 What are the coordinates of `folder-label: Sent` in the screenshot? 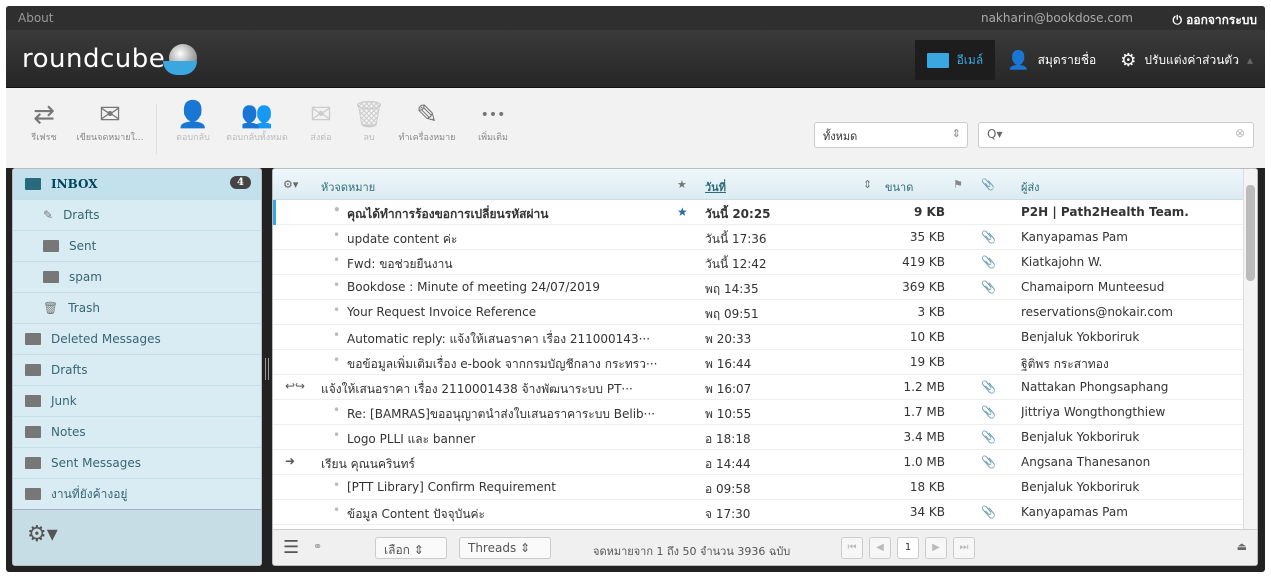 It's located at (83, 246).